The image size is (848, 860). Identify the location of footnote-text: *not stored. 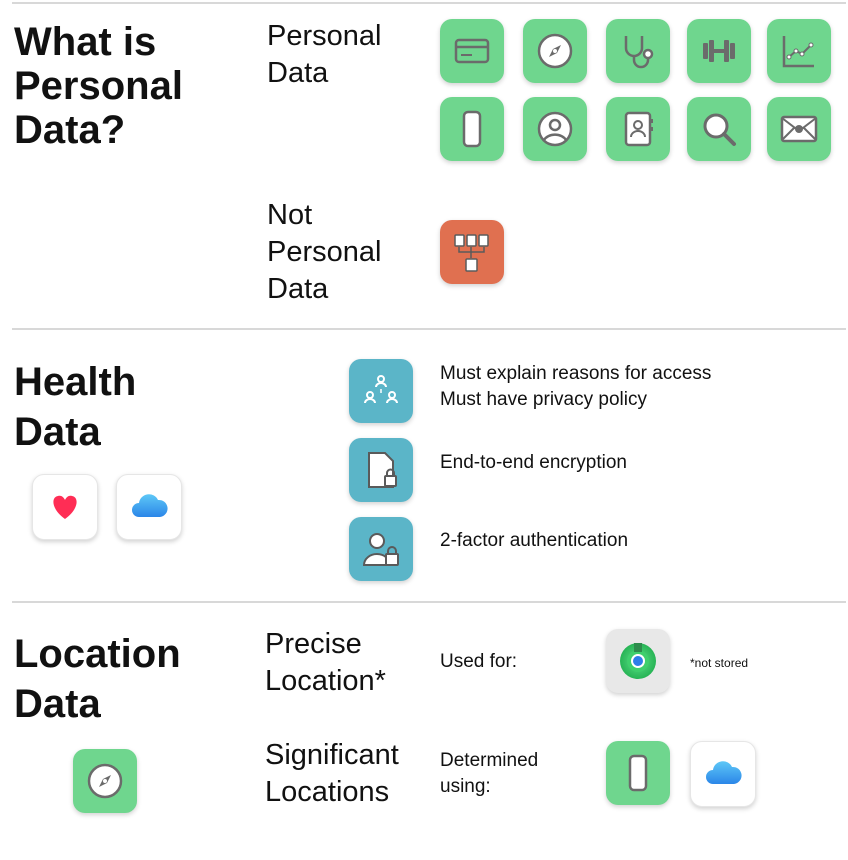
(719, 663).